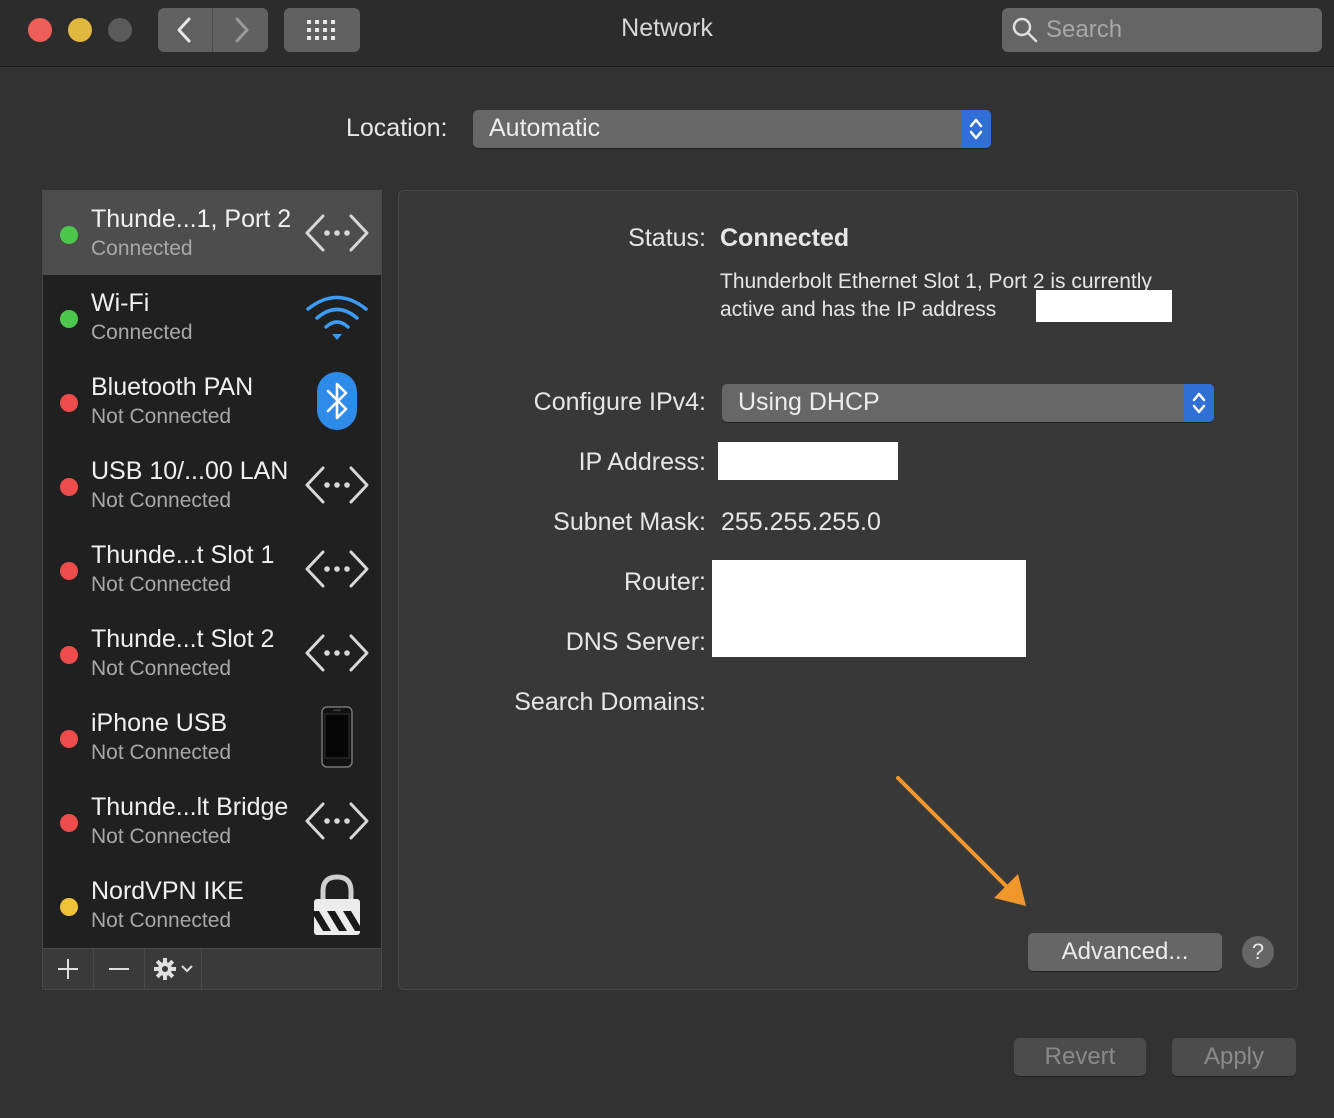 This screenshot has width=1334, height=1118. What do you see at coordinates (667, 238) in the screenshot?
I see `status-label: Status:` at bounding box center [667, 238].